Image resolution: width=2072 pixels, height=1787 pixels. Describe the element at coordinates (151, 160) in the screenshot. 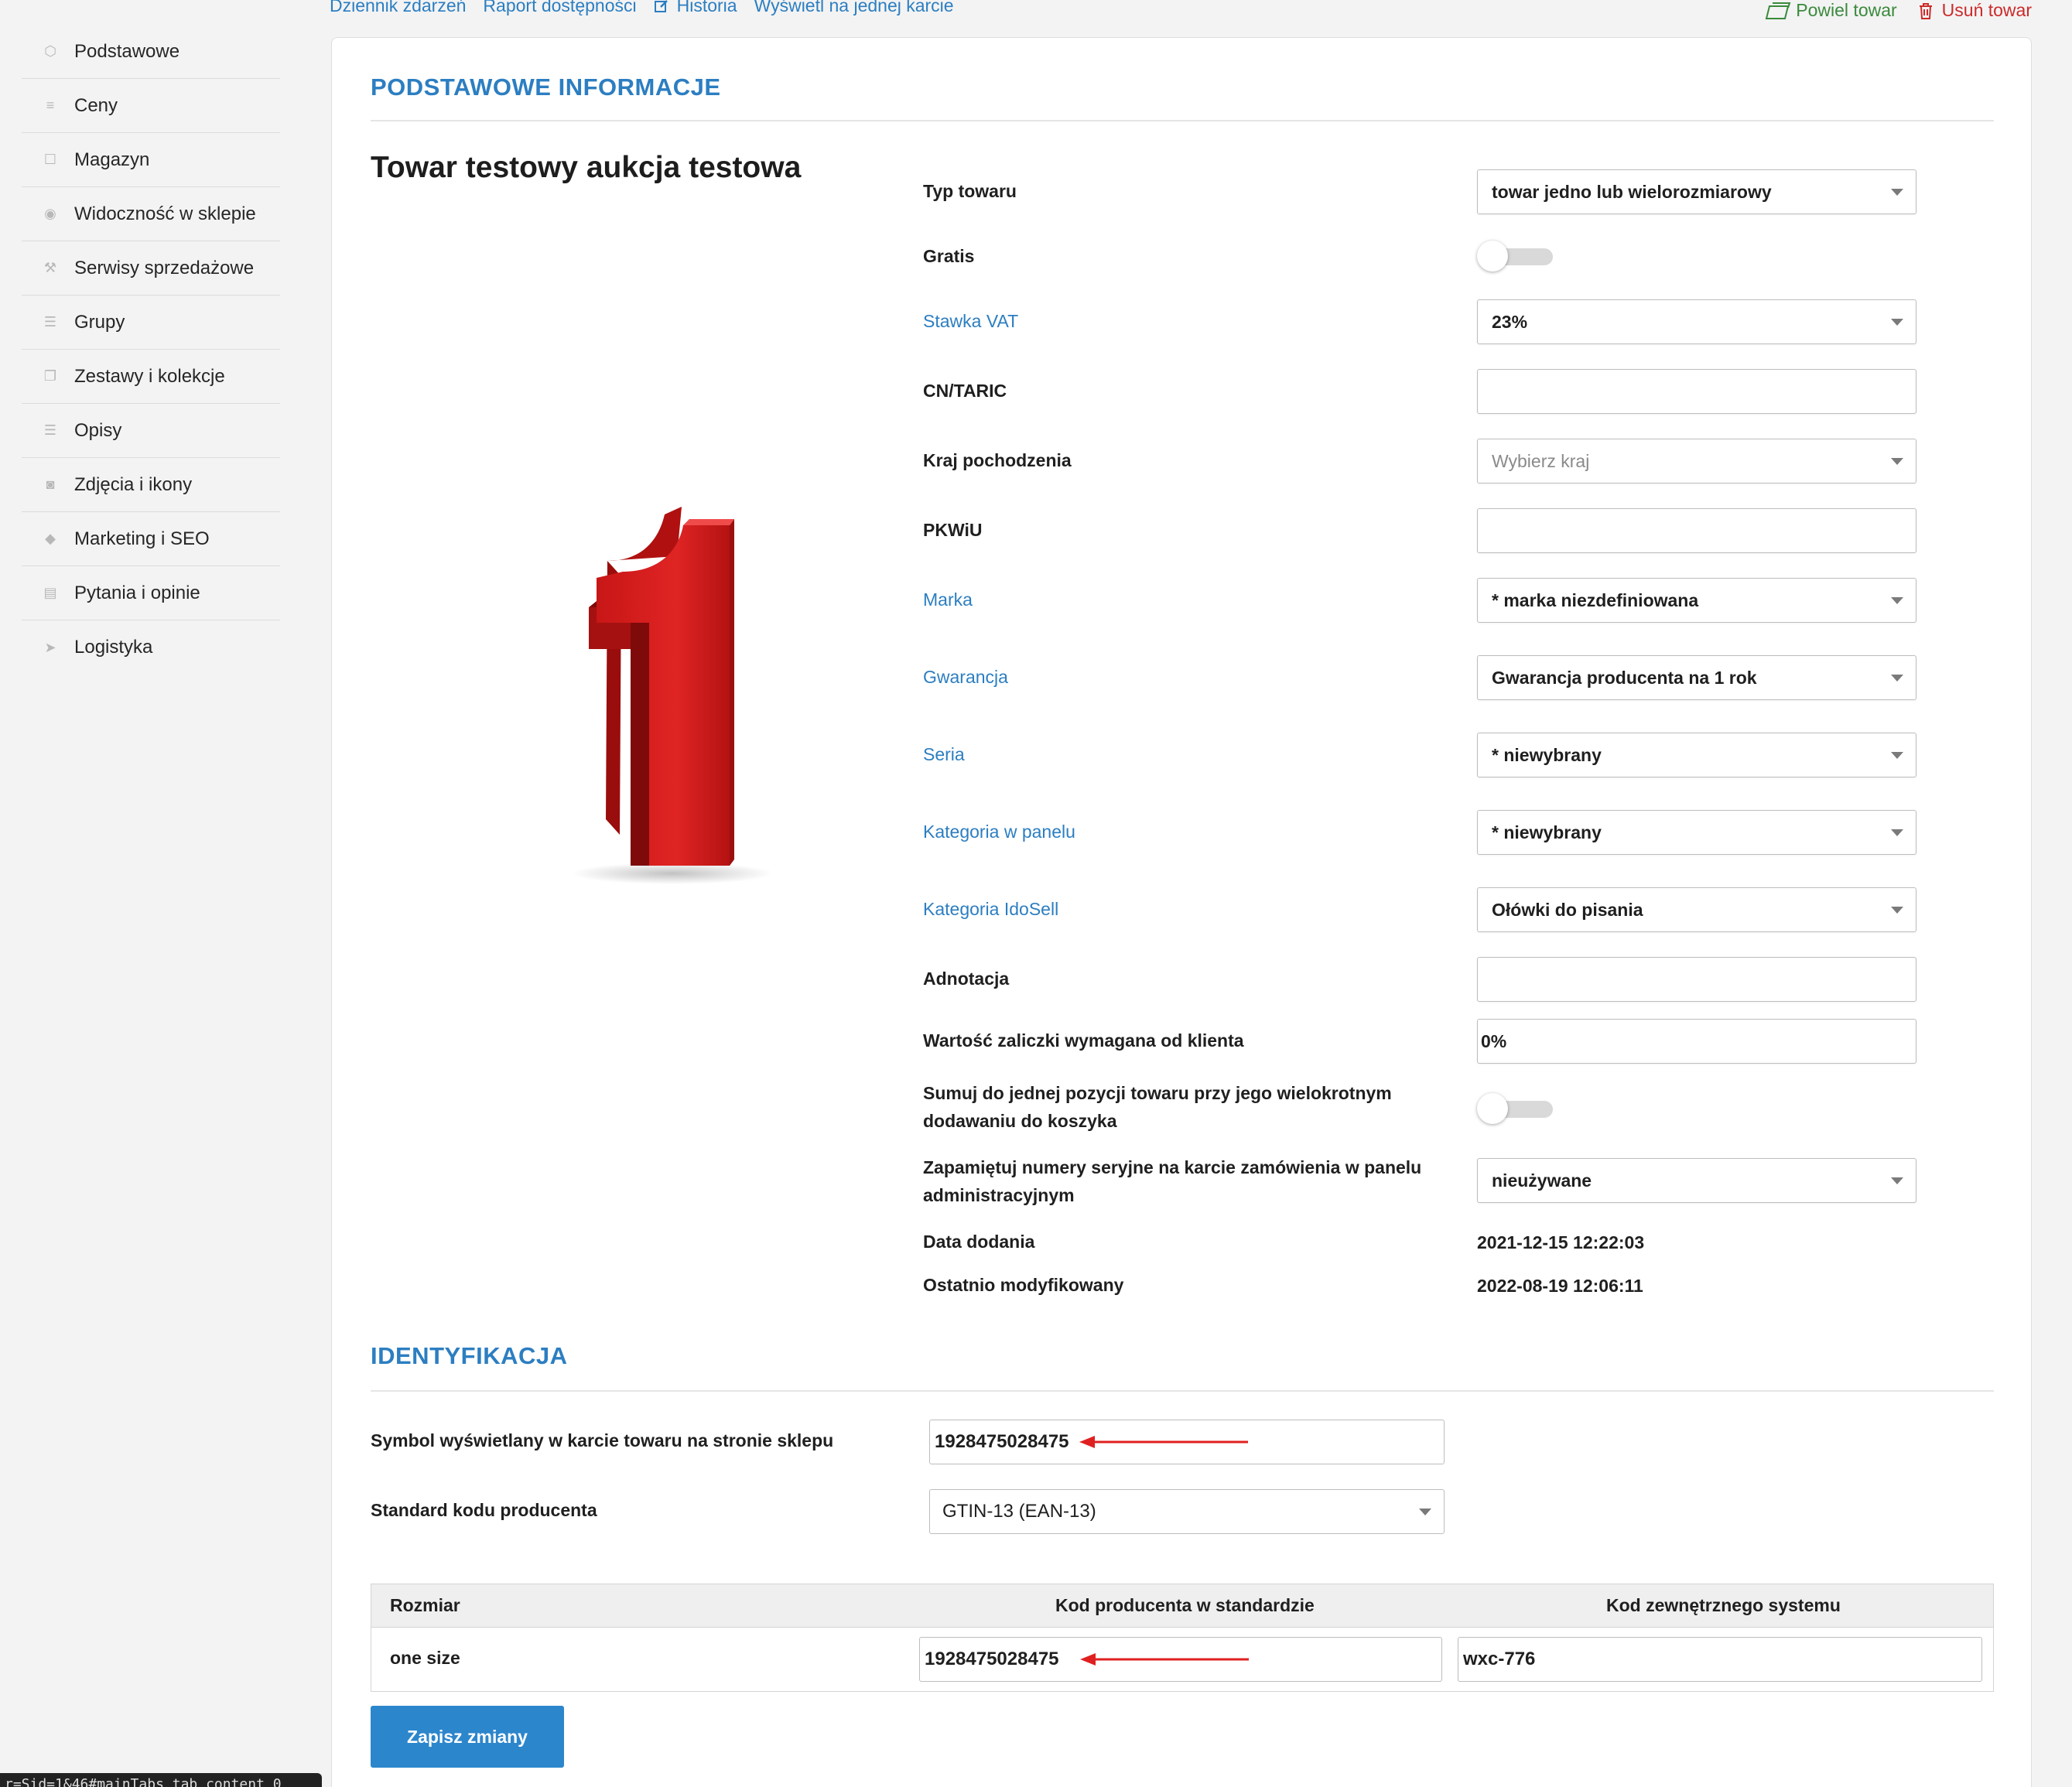

I see `sidebar-item-magazyn: ☐ Magazyn` at that location.